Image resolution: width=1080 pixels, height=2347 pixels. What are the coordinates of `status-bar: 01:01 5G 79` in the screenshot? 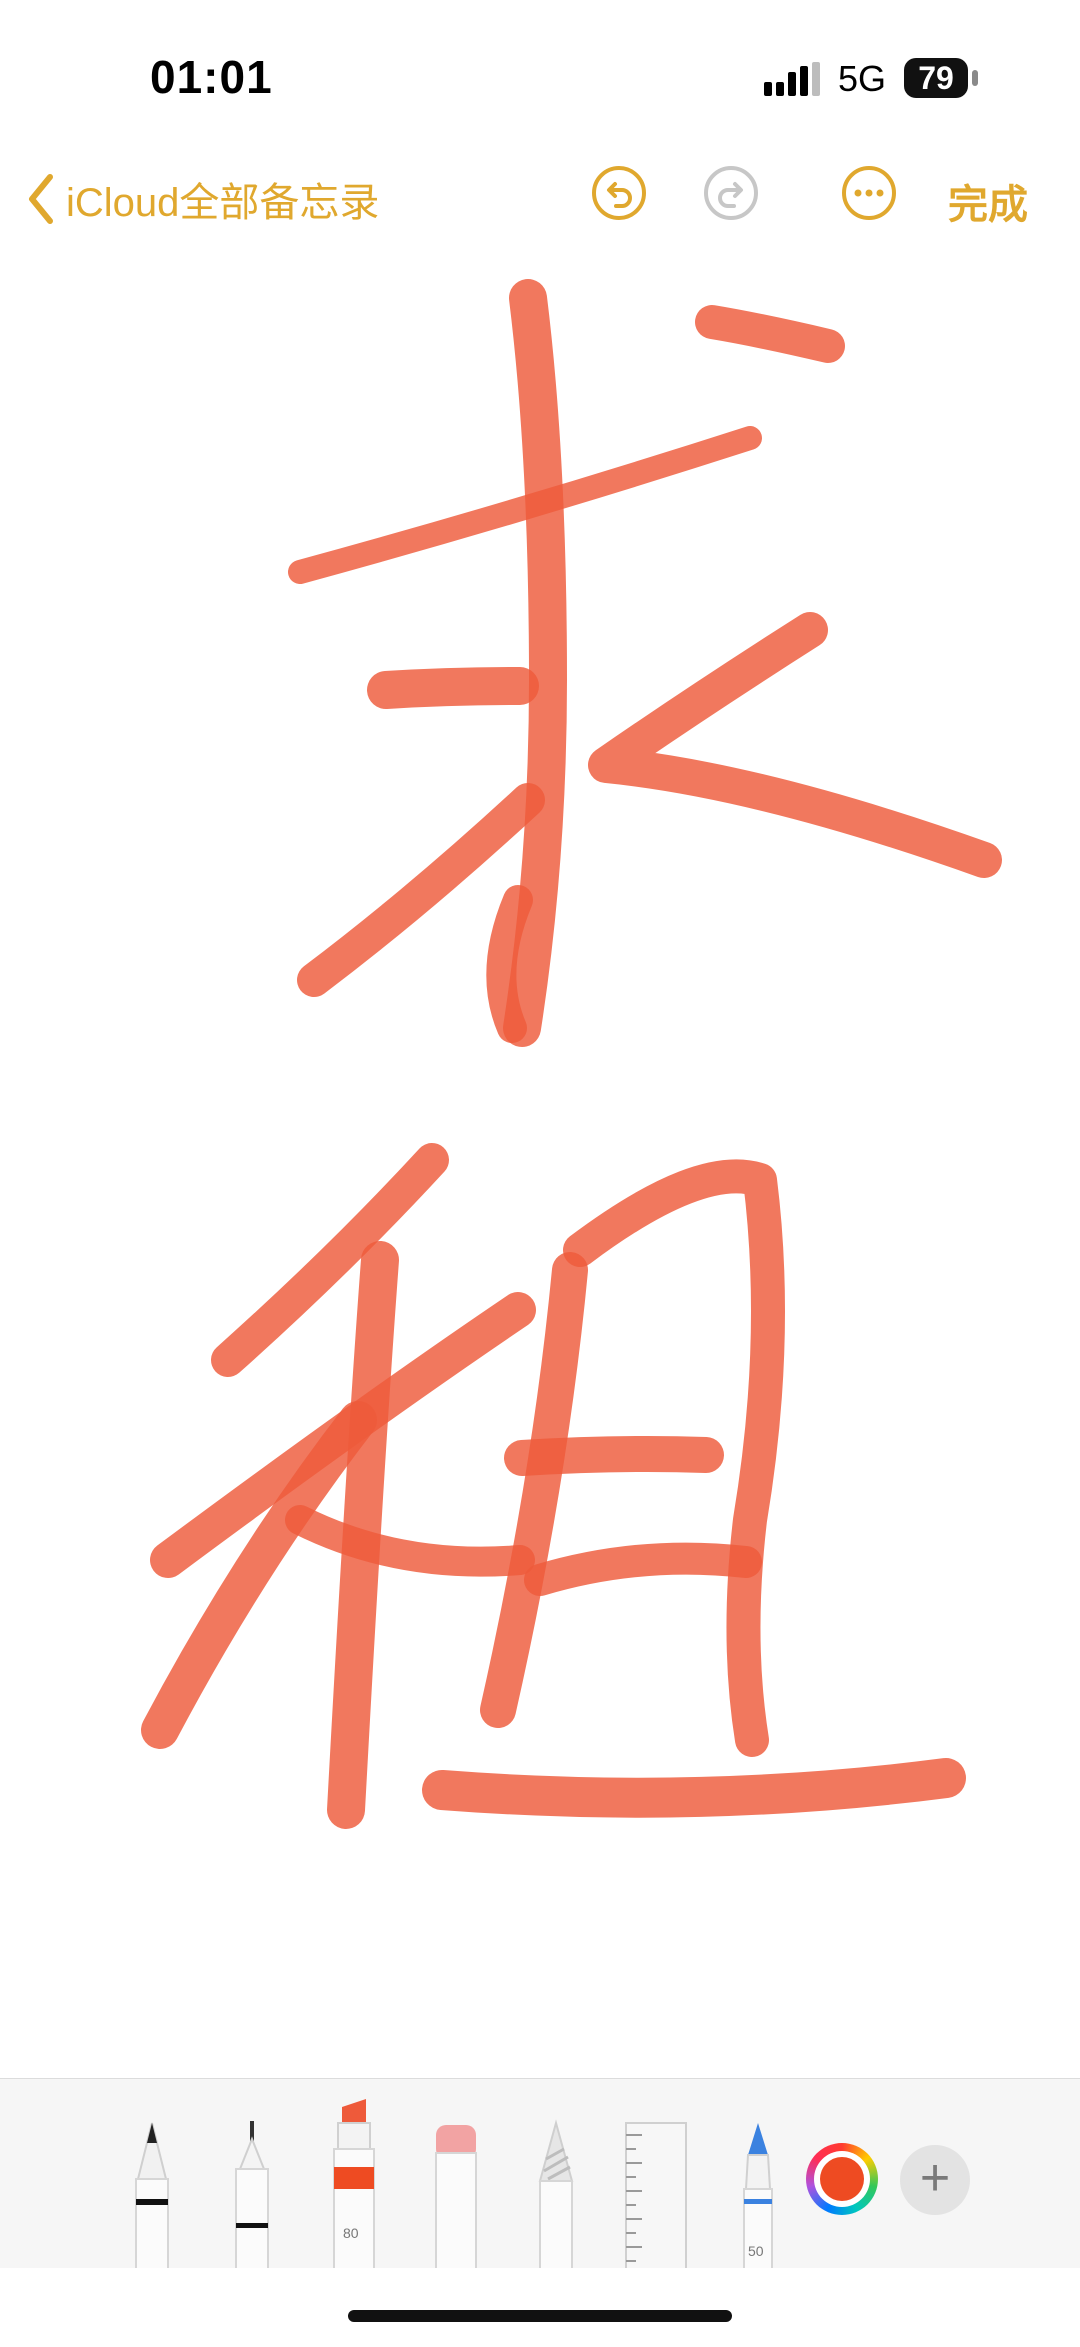 It's located at (540, 75).